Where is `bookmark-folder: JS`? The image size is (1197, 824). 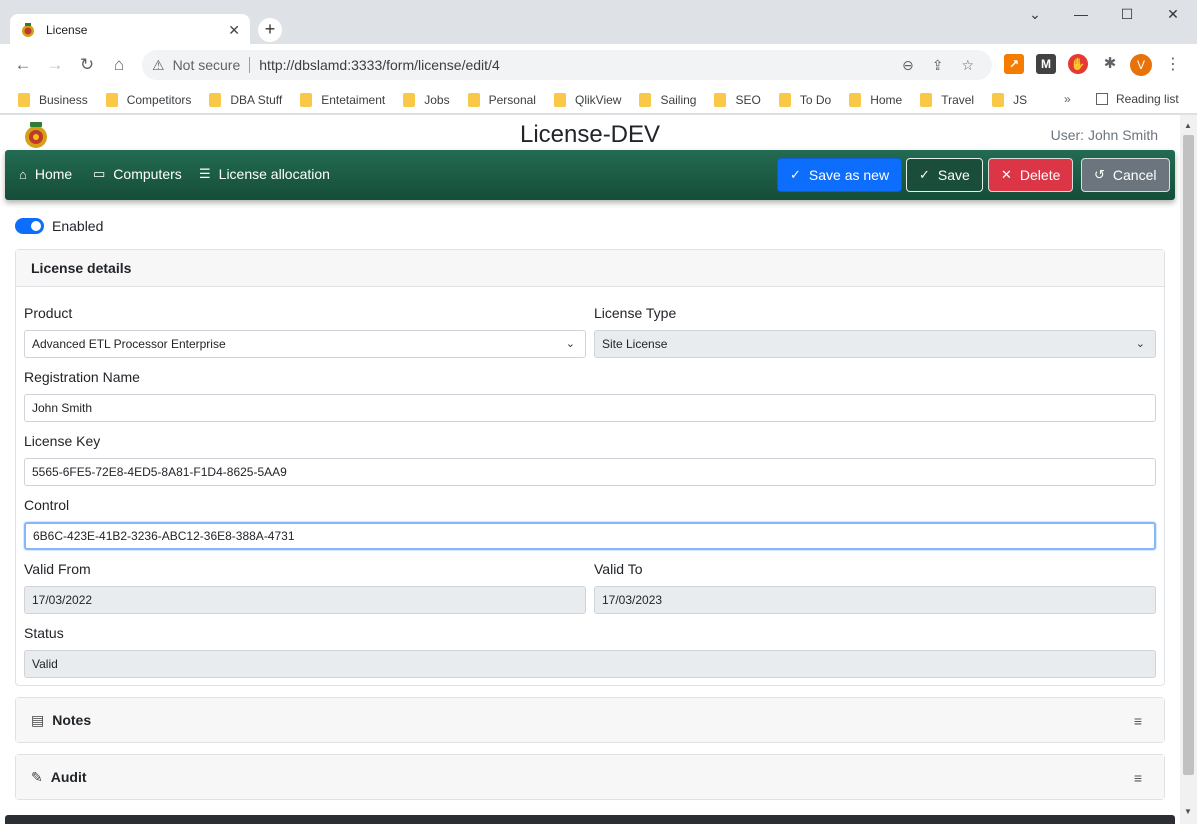 bookmark-folder: JS is located at coordinates (1009, 99).